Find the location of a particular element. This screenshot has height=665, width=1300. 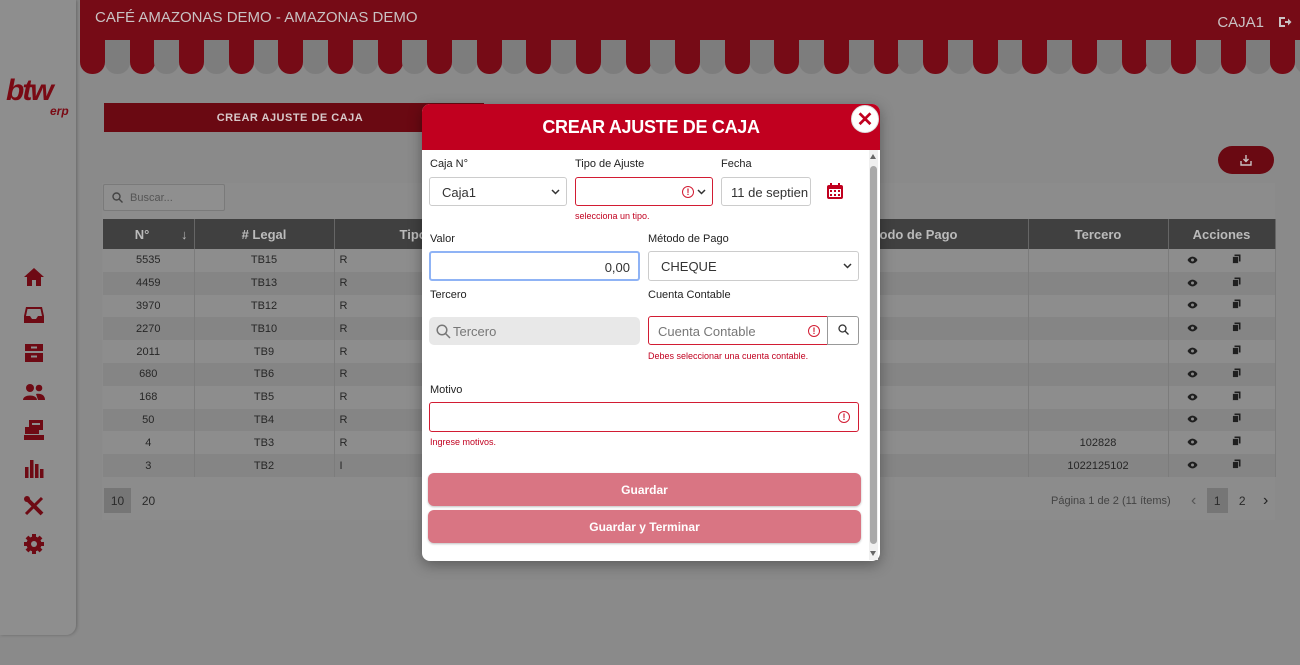

archive-icon is located at coordinates (34, 353).